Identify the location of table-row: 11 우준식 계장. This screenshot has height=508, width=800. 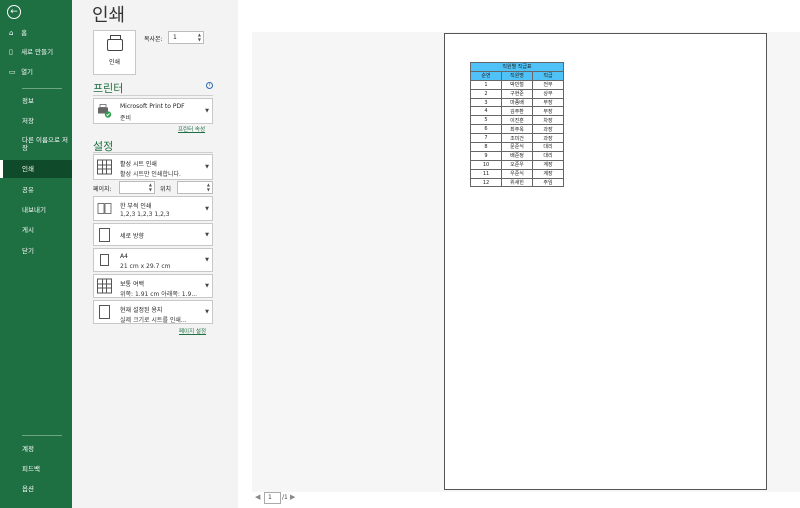
(517, 173).